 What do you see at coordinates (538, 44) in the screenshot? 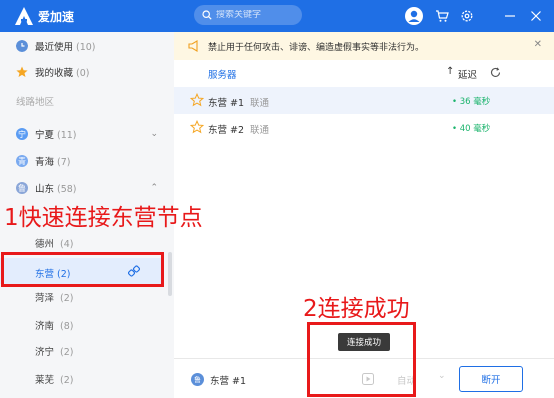
I see `close-icon: ✕` at bounding box center [538, 44].